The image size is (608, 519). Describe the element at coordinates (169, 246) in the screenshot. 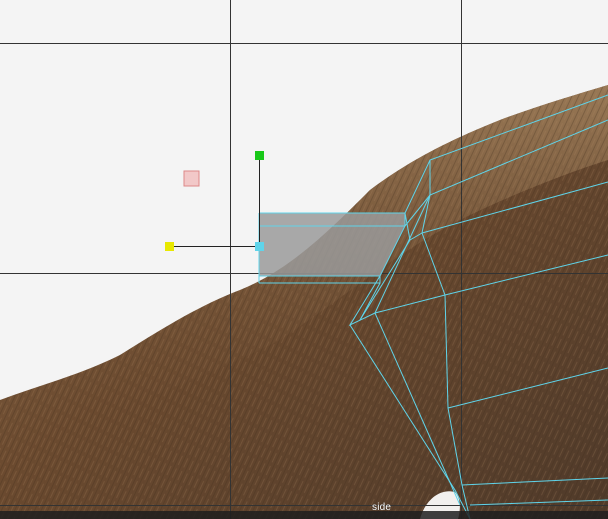

I see `z-axis-handle` at that location.